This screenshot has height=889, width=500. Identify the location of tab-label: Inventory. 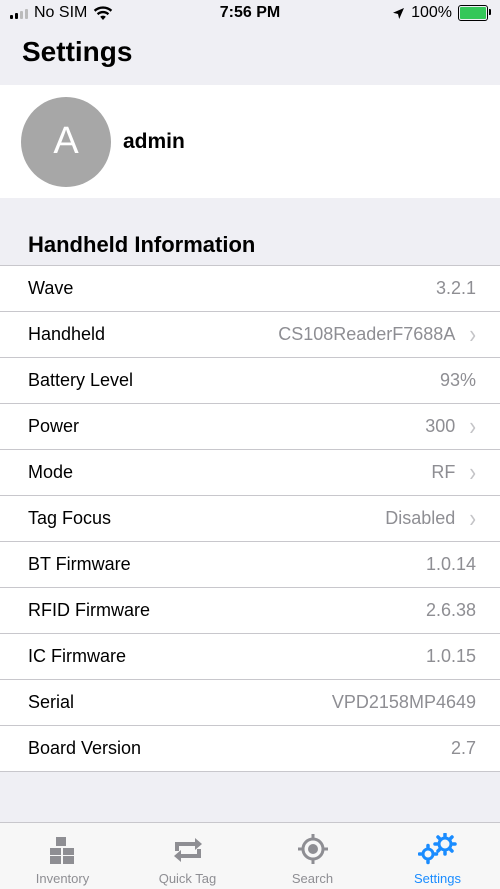
(62, 878).